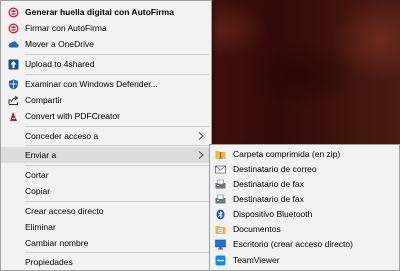 The width and height of the screenshot is (400, 271). I want to click on menu-item-label: Copiar, so click(38, 190).